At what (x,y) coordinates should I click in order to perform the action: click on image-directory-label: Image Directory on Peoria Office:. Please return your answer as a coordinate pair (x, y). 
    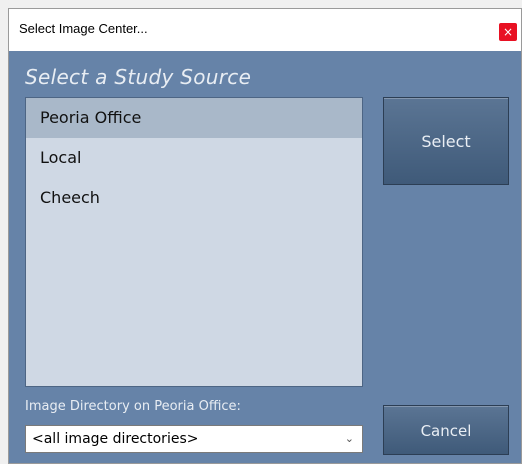
    Looking at the image, I should click on (133, 406).